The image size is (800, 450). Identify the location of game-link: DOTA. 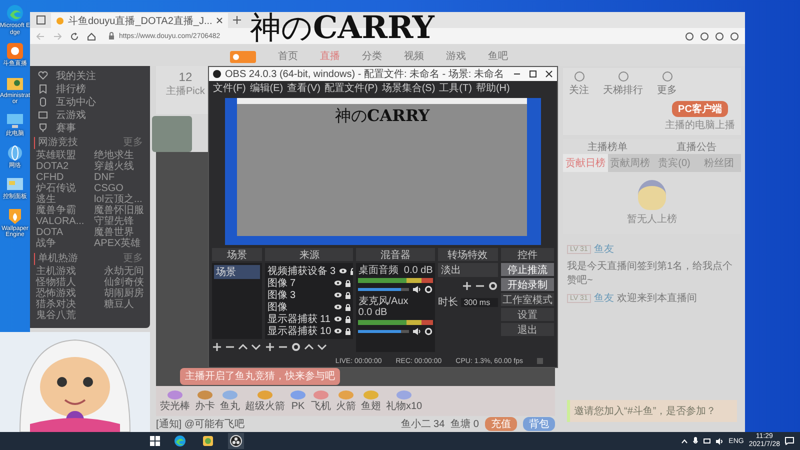
(60, 232).